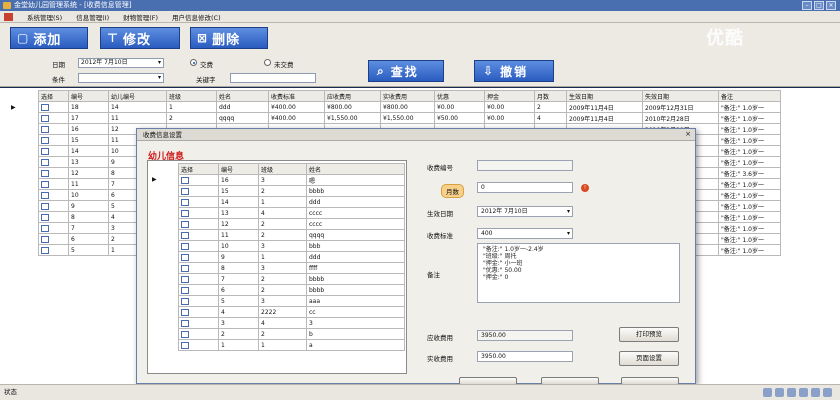 The image size is (840, 400). I want to click on keyword-input, so click(273, 78).